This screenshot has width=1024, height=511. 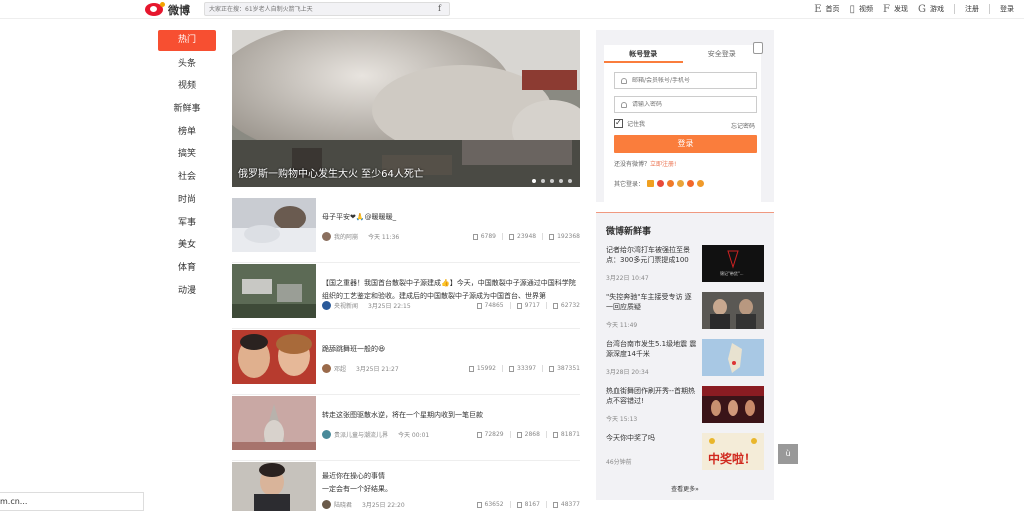 What do you see at coordinates (406, 108) in the screenshot?
I see `hero-banner: 俄罗斯一购物中心发生大火 至少64人死亡` at bounding box center [406, 108].